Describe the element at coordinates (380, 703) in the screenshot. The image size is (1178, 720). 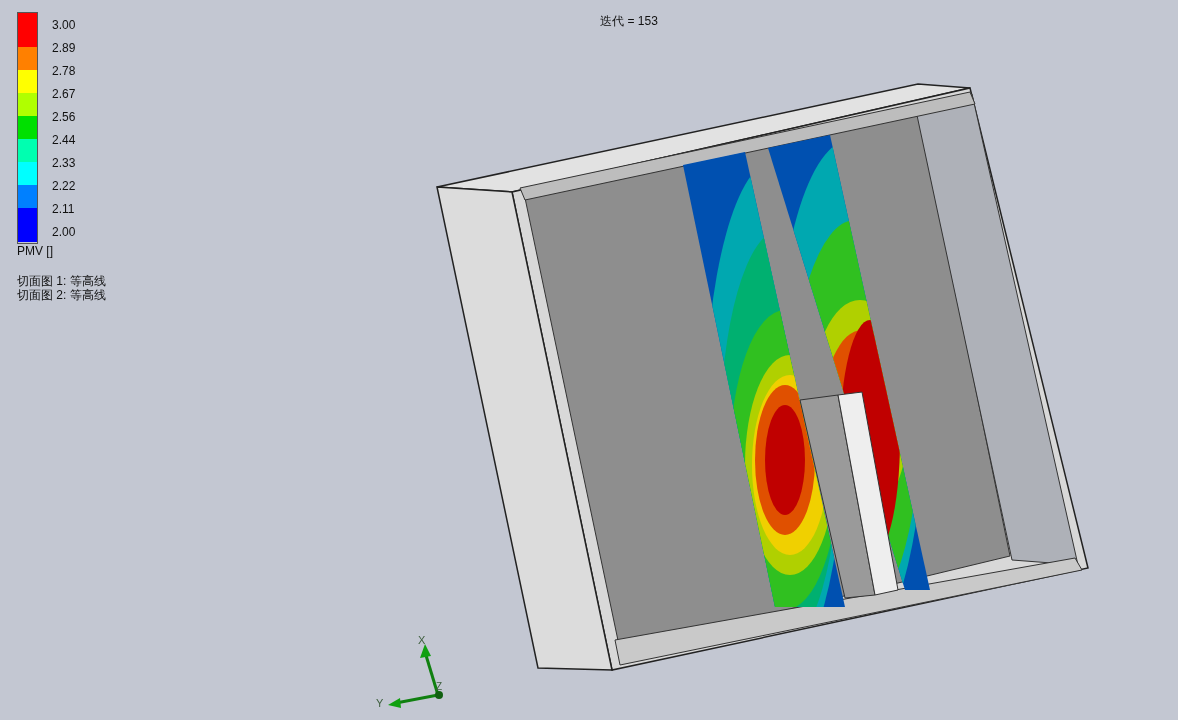
I see `axis-label: Y` at that location.